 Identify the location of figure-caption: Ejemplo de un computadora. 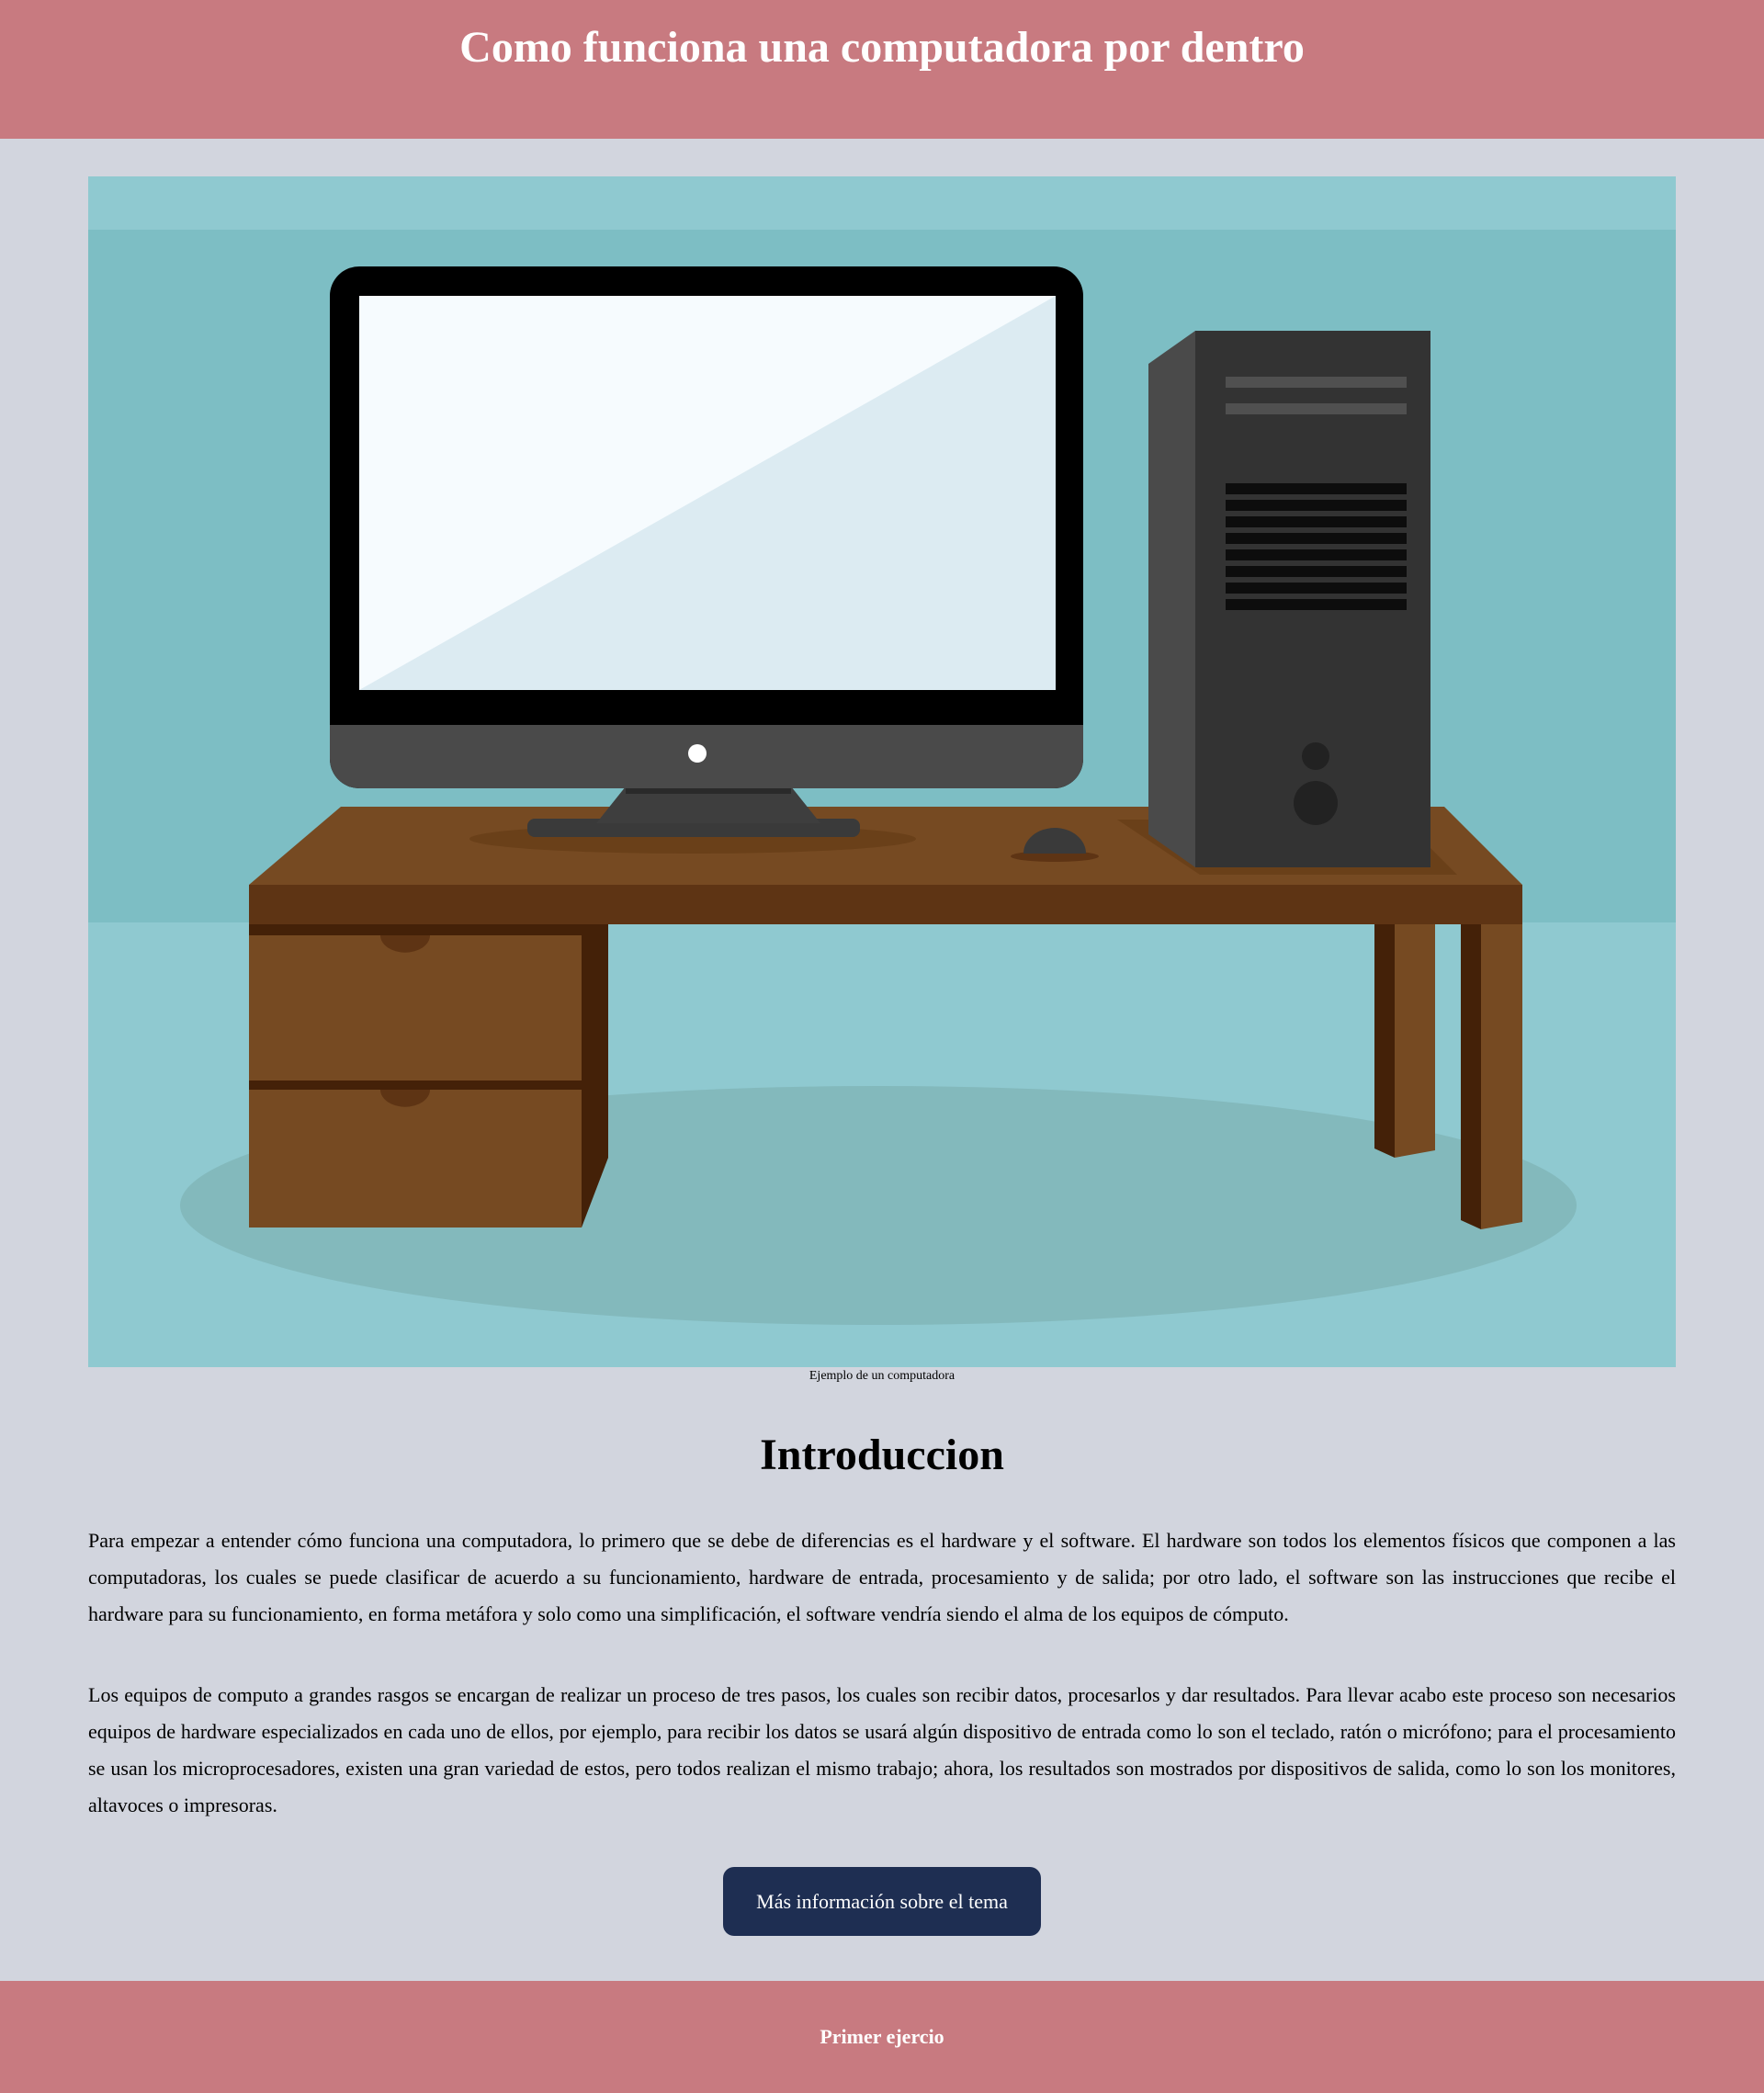
(882, 1376).